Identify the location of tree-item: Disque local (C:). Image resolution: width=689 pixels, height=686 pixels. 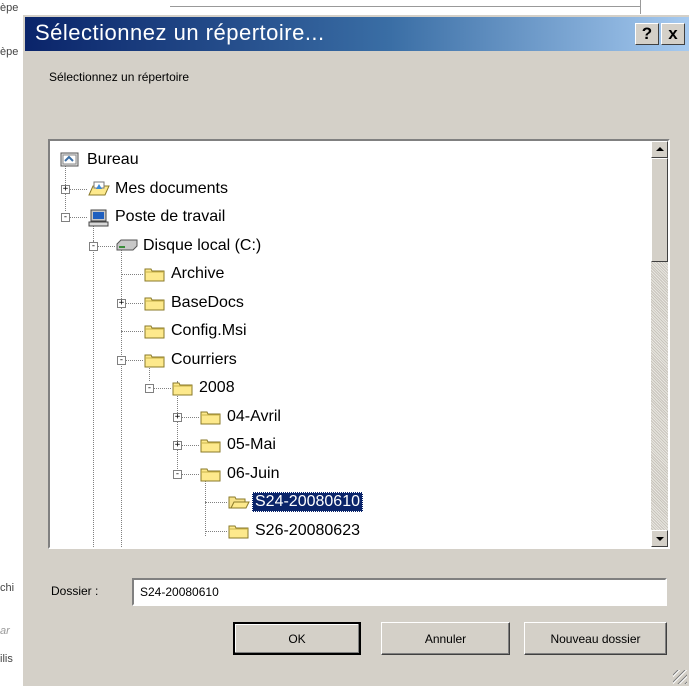
(190, 246).